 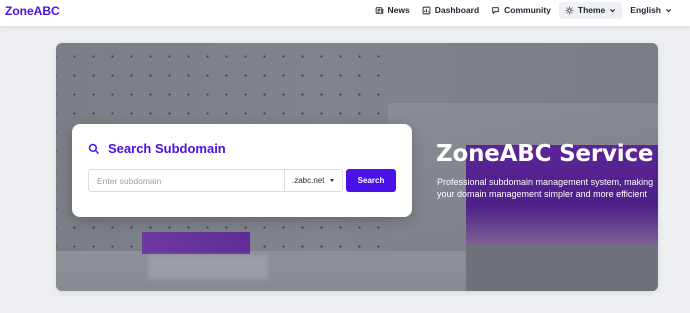 I want to click on background-blur, so click(x=208, y=267).